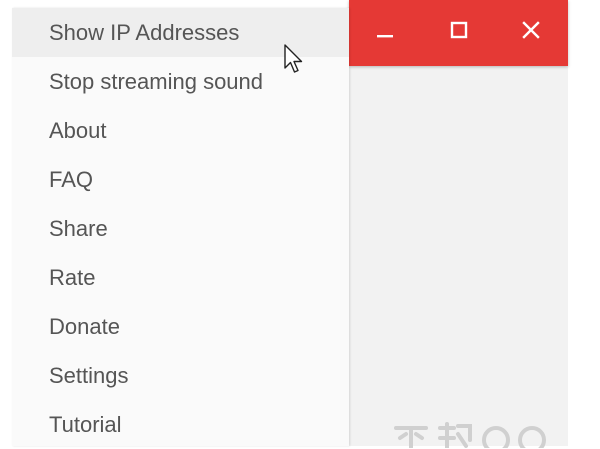 The width and height of the screenshot is (600, 449). I want to click on menu-item-stop-streaming-sound: Stop streaming sound, so click(180, 81).